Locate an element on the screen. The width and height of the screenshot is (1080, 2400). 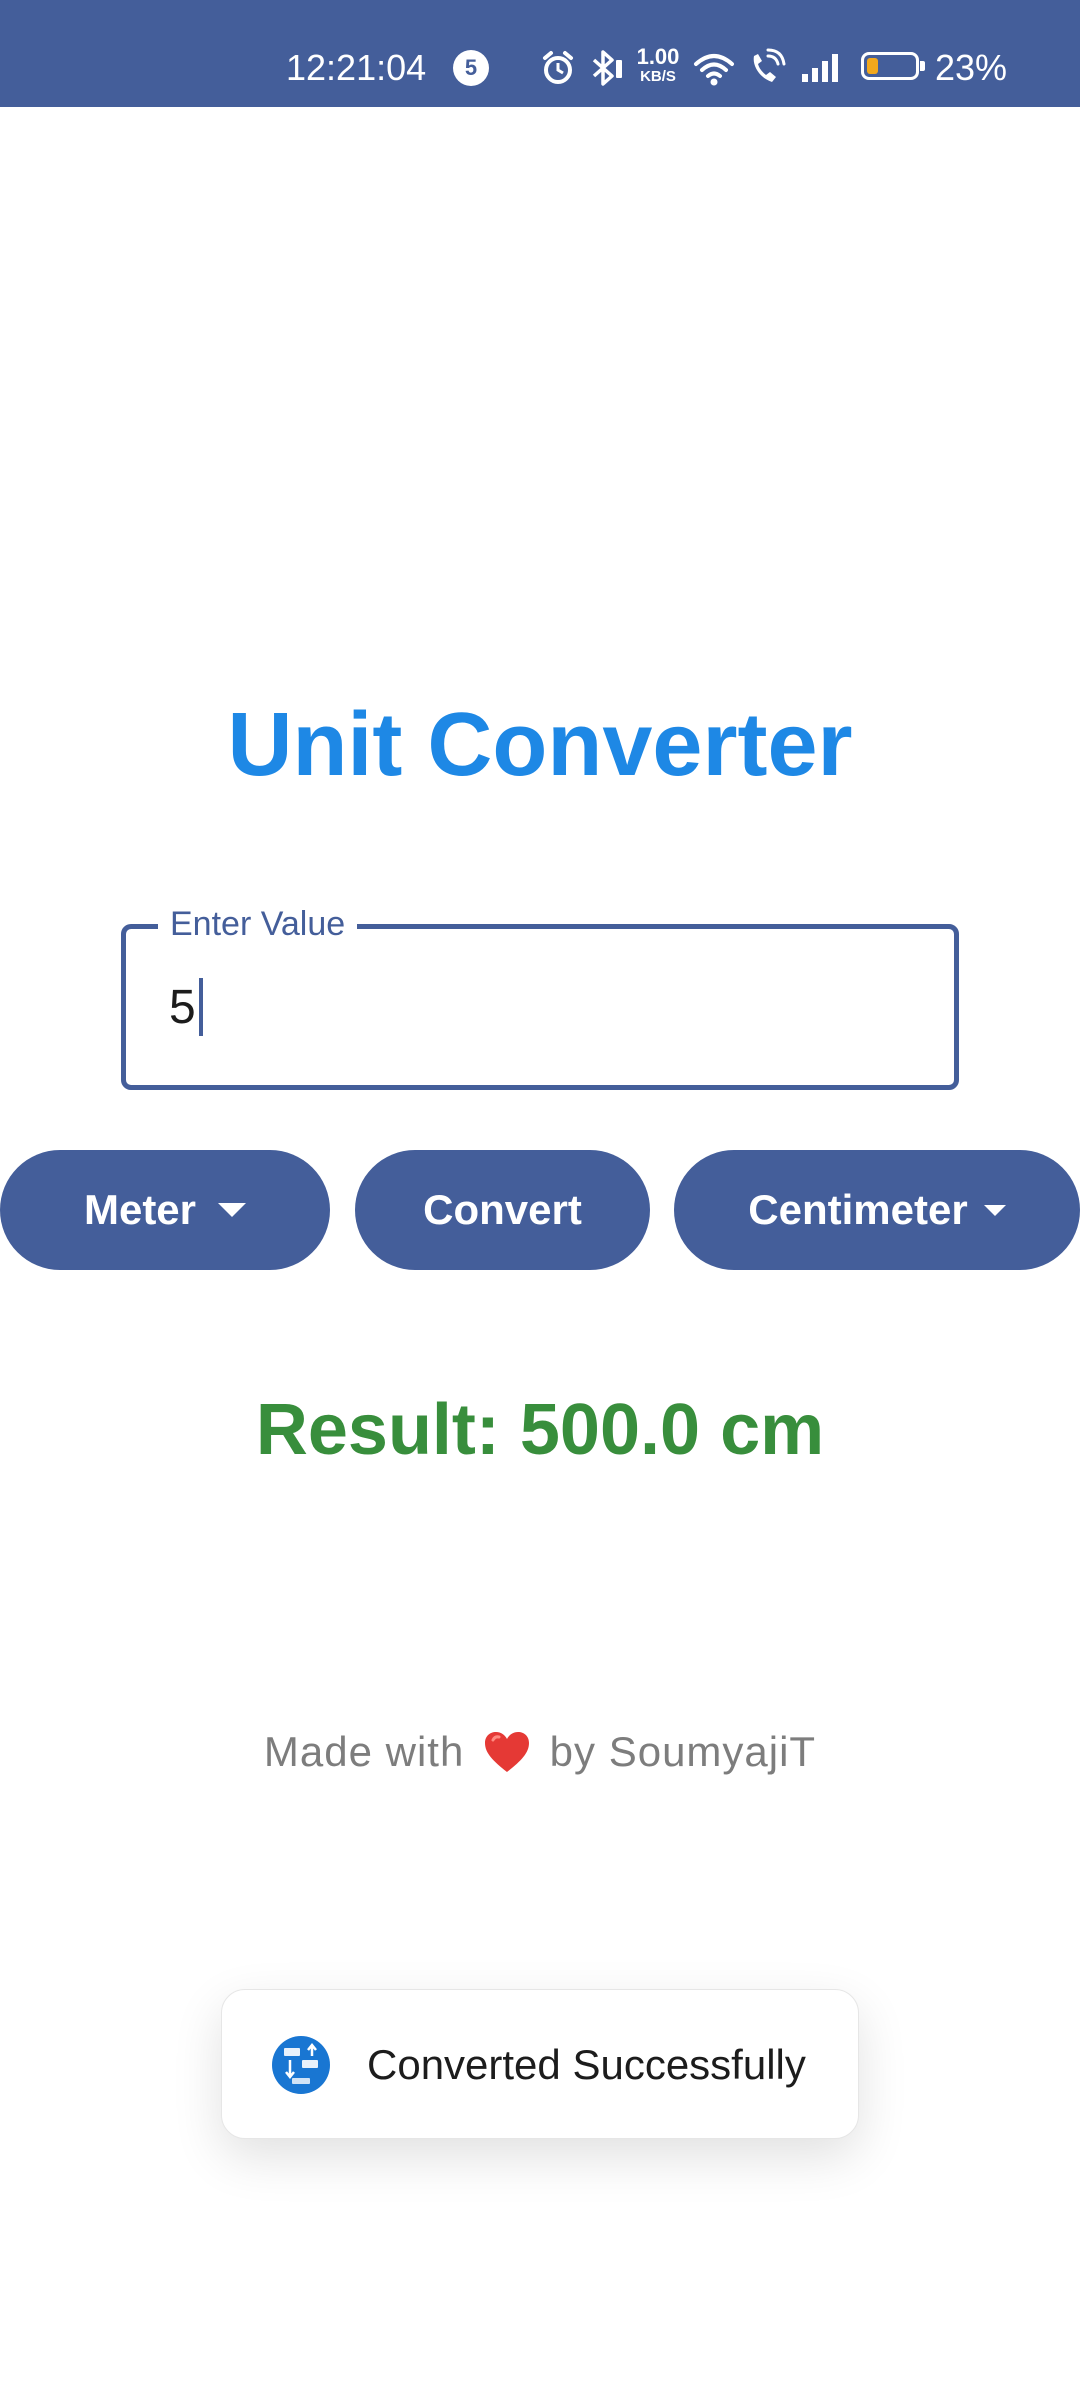
from-unit-dropdown: Meter is located at coordinates (165, 1210).